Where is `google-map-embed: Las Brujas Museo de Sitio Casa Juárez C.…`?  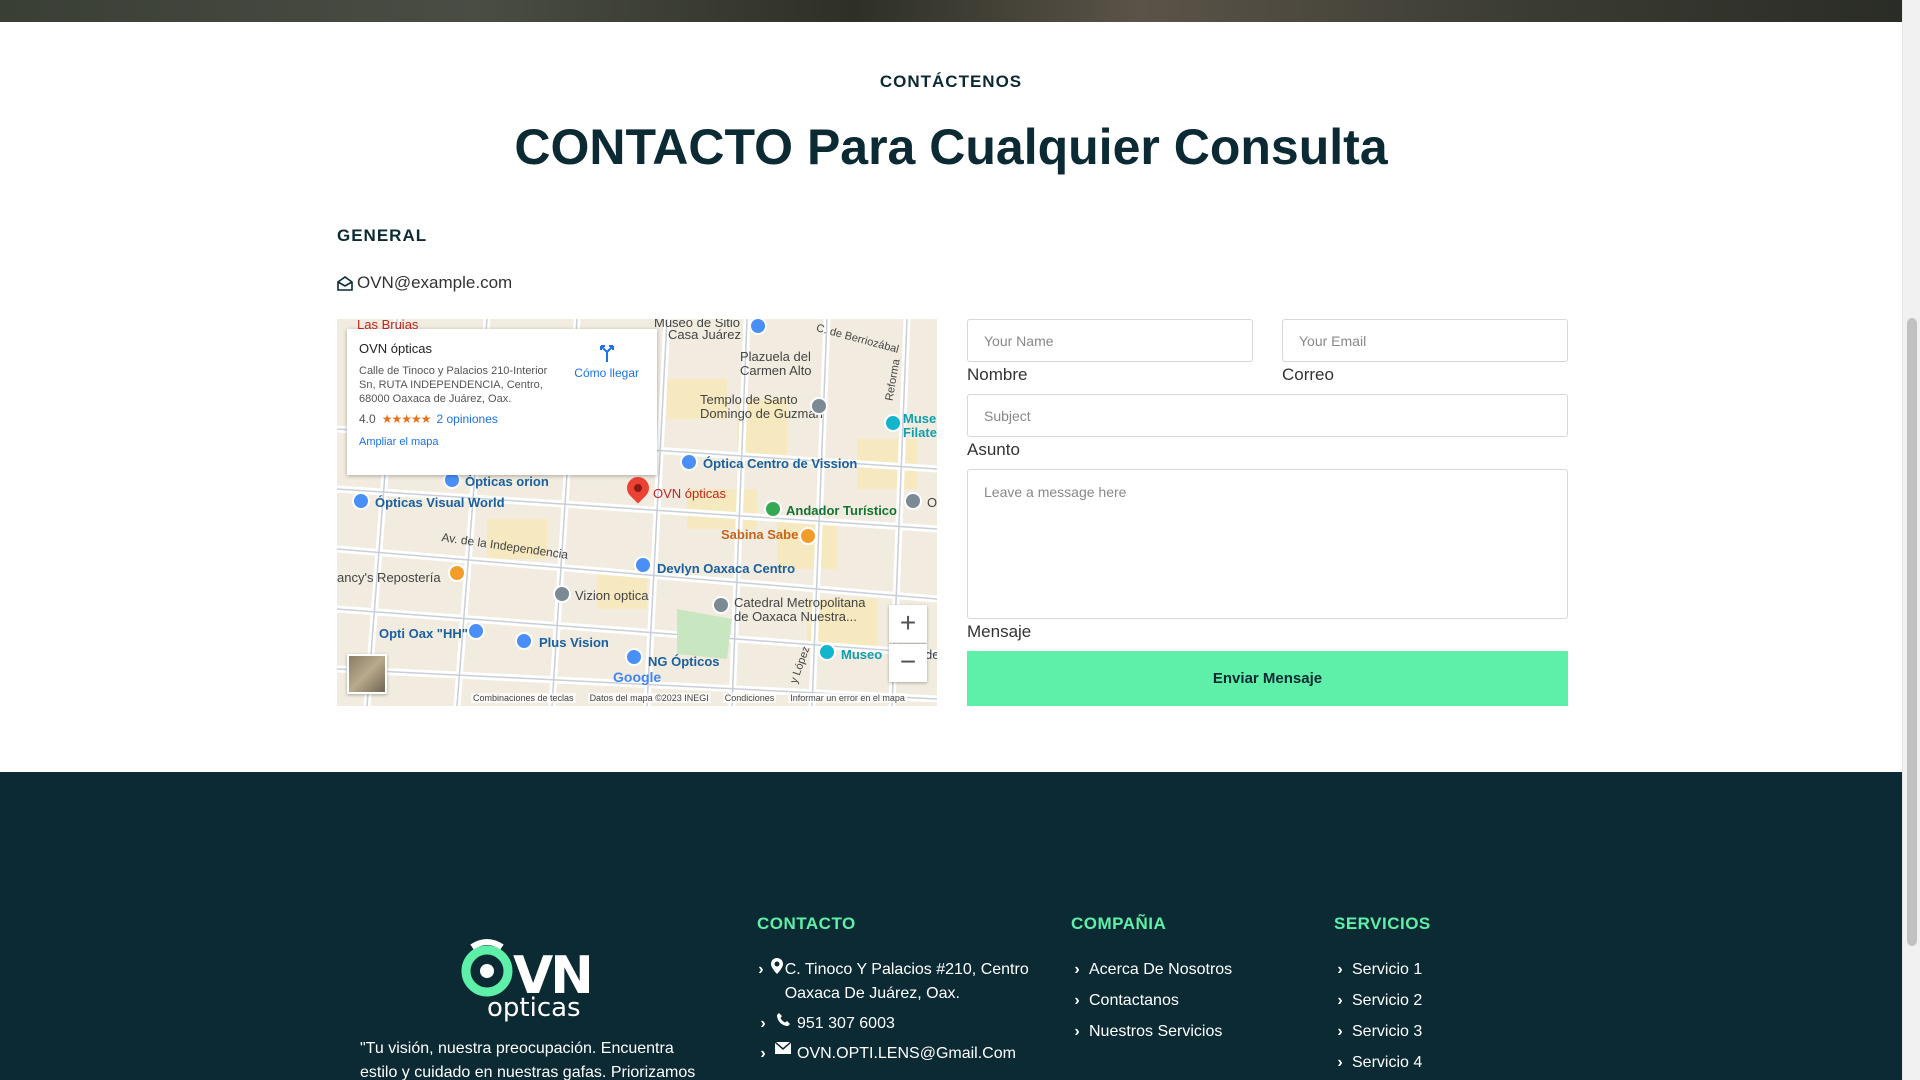 google-map-embed: Las Brujas Museo de Sitio Casa Juárez C.… is located at coordinates (637, 512).